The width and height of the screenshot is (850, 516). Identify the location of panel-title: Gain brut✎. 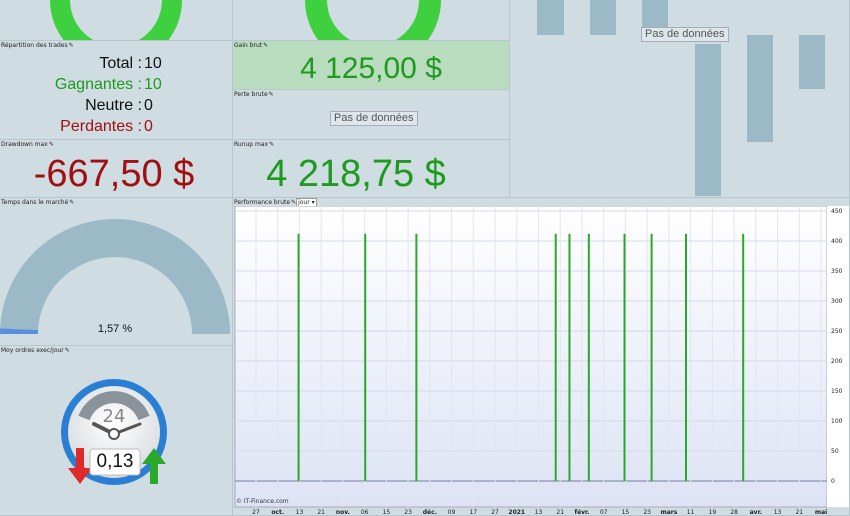
(251, 45).